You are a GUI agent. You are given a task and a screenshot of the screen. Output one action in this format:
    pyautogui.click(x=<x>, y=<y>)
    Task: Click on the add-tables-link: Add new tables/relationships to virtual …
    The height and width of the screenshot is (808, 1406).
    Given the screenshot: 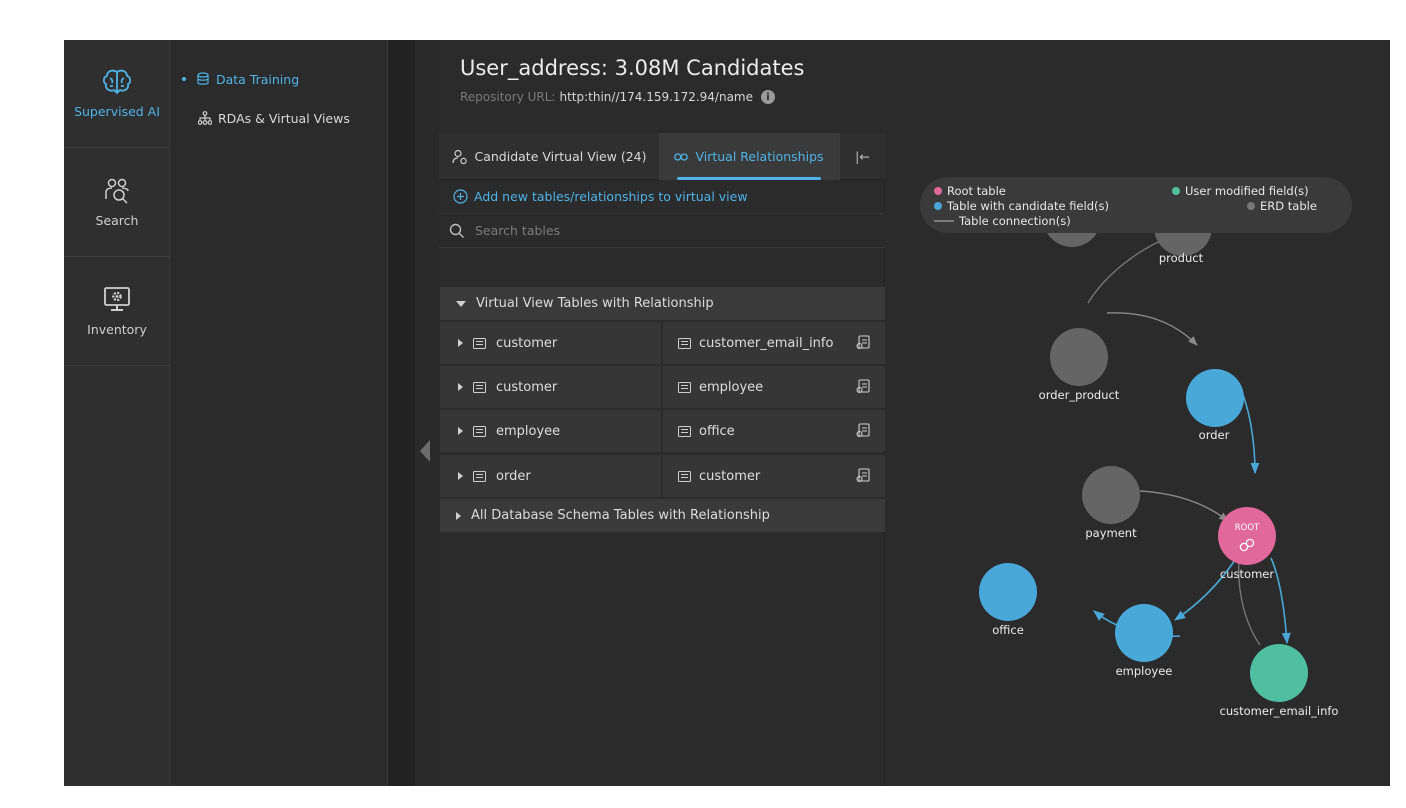 What is the action you would take?
    pyautogui.click(x=600, y=196)
    